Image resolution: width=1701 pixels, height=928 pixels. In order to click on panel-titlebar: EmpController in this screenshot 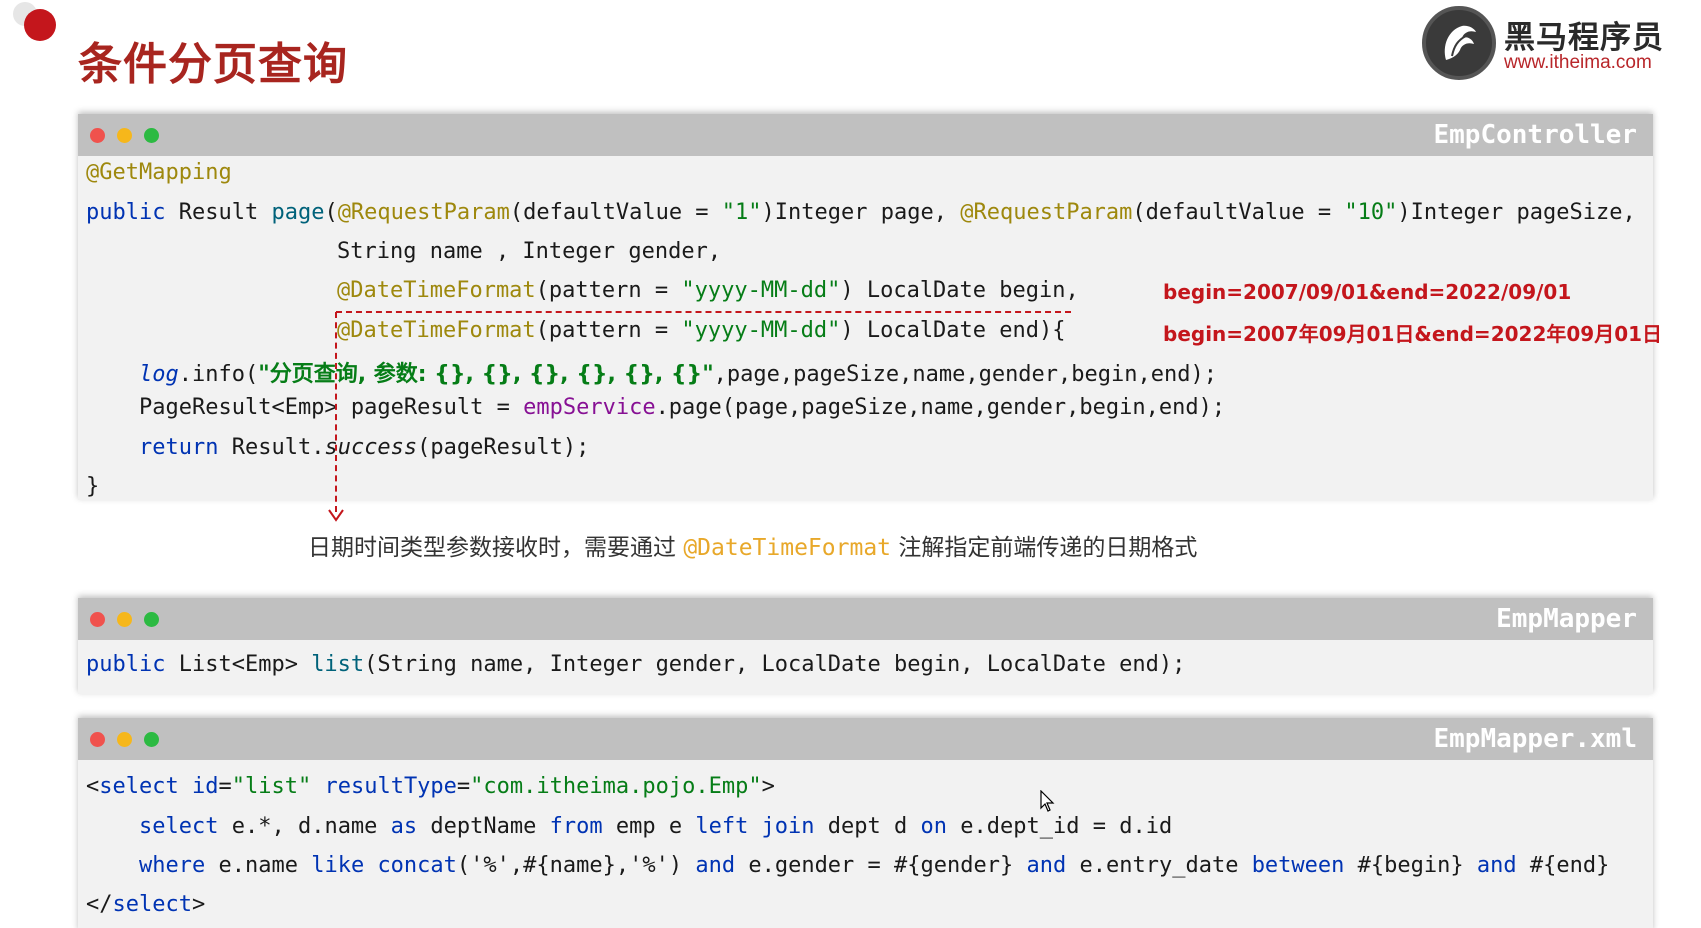, I will do `click(865, 135)`.